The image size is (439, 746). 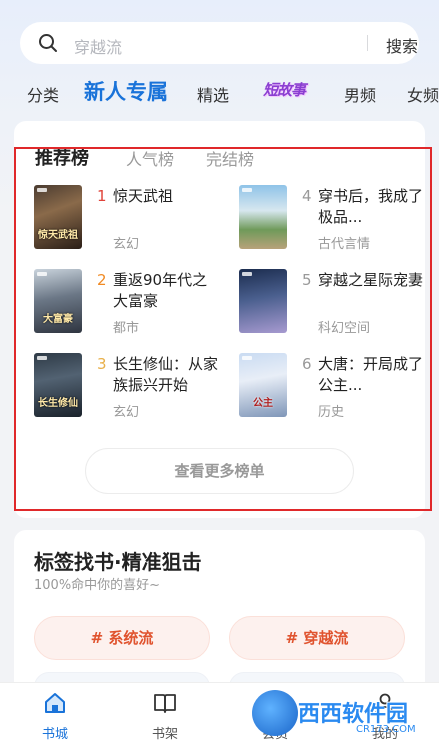 I want to click on book-cover: 公主, so click(x=263, y=385).